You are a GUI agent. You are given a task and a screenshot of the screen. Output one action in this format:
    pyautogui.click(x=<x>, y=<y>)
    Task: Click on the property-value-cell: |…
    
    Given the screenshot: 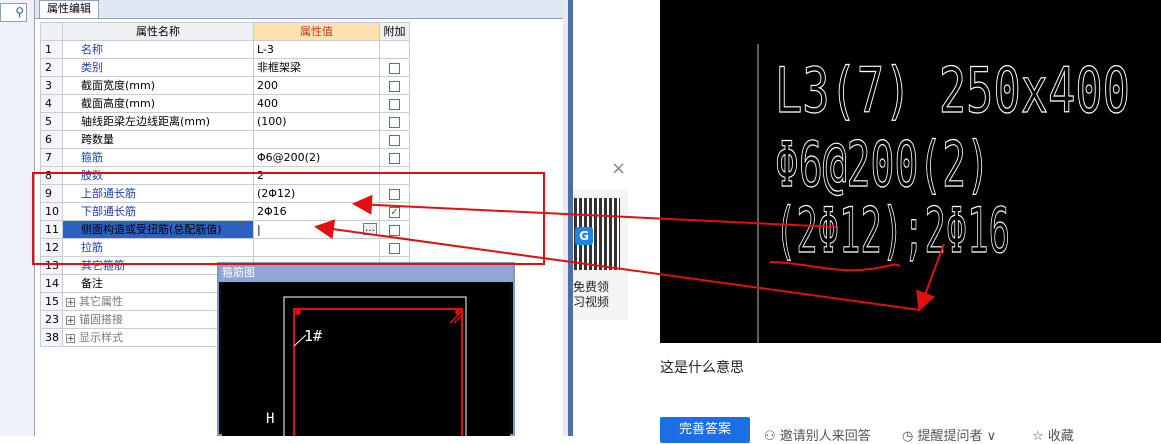 What is the action you would take?
    pyautogui.click(x=316, y=229)
    